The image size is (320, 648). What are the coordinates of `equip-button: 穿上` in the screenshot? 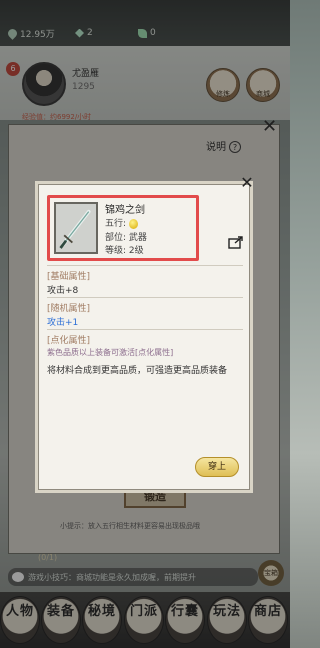 It's located at (217, 467).